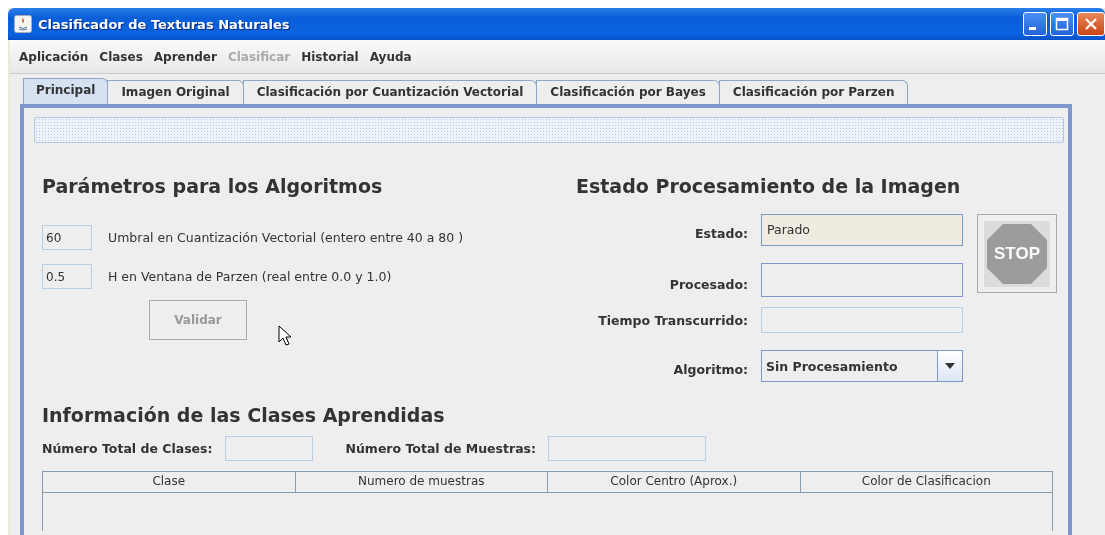 The width and height of the screenshot is (1105, 535). I want to click on input-field: 0.5, so click(67, 276).